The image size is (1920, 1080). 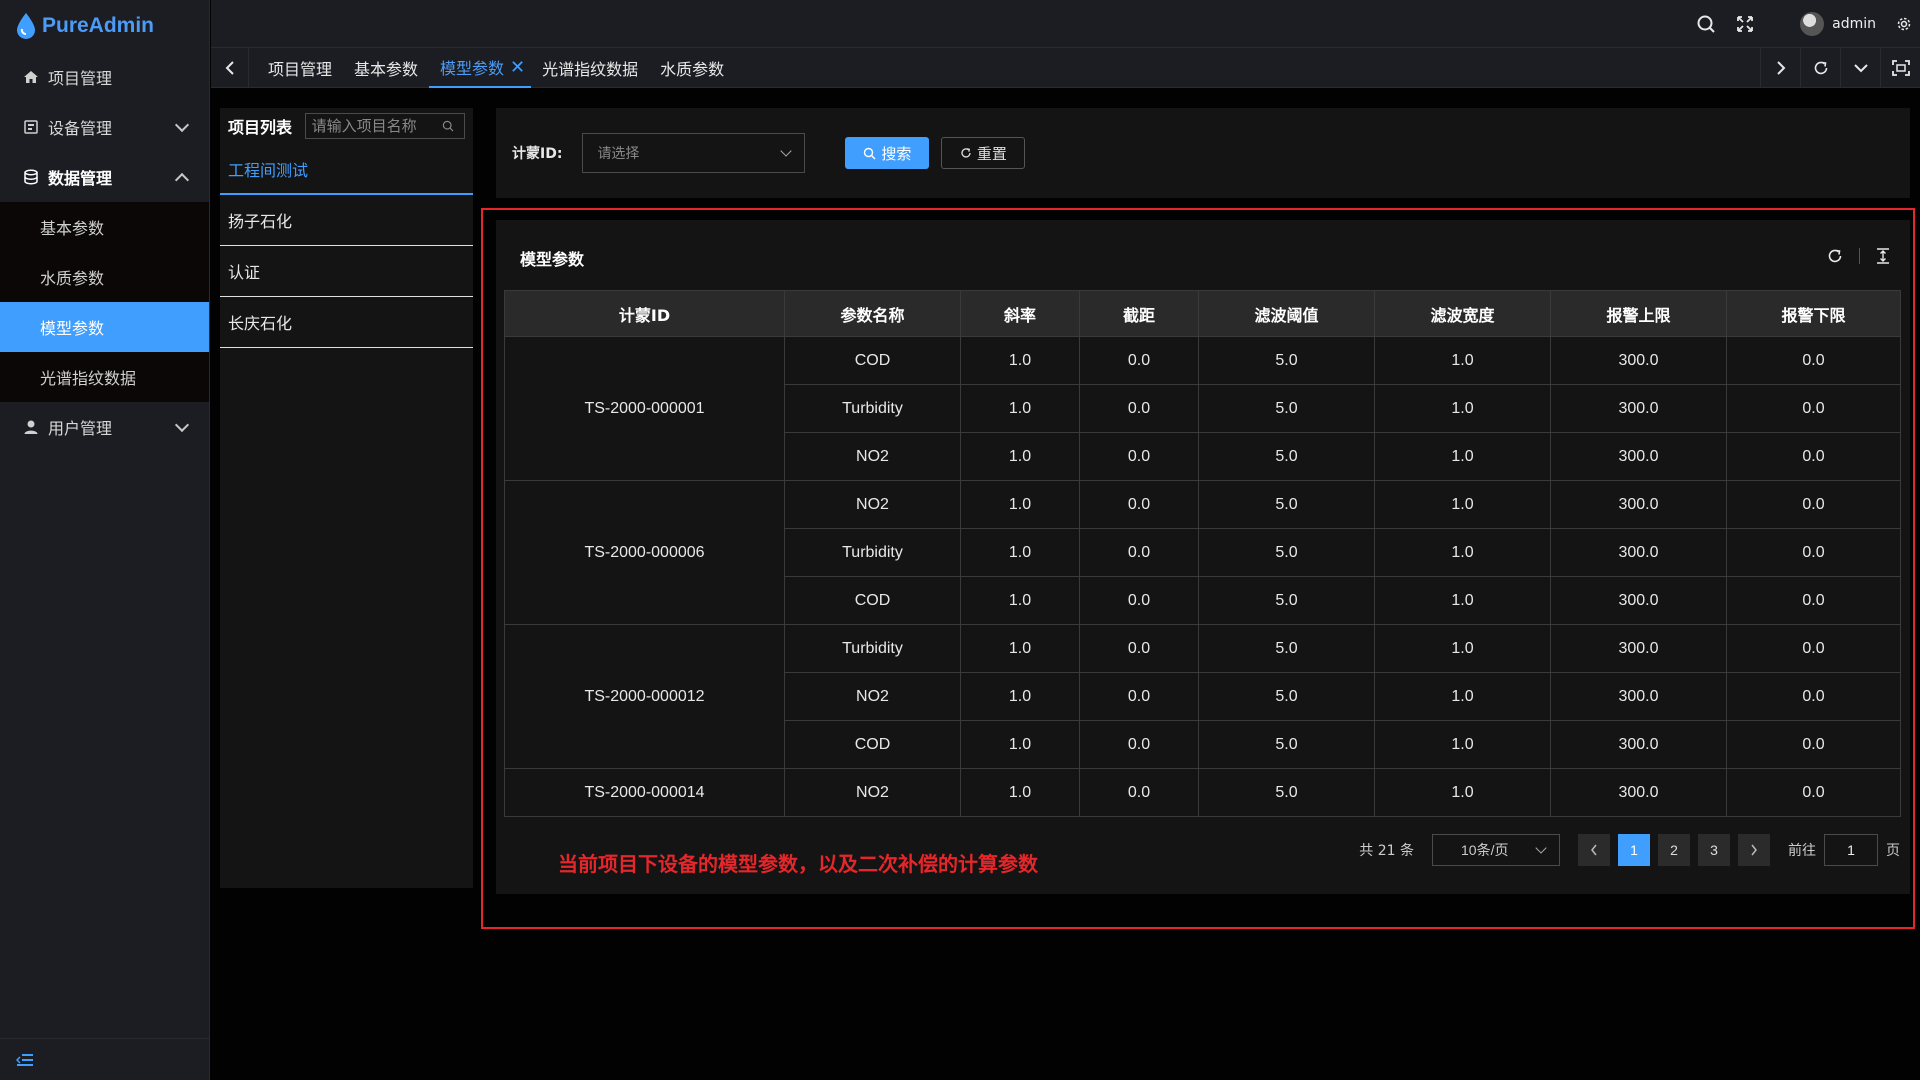 I want to click on tab-label: 模型参数, so click(x=472, y=68).